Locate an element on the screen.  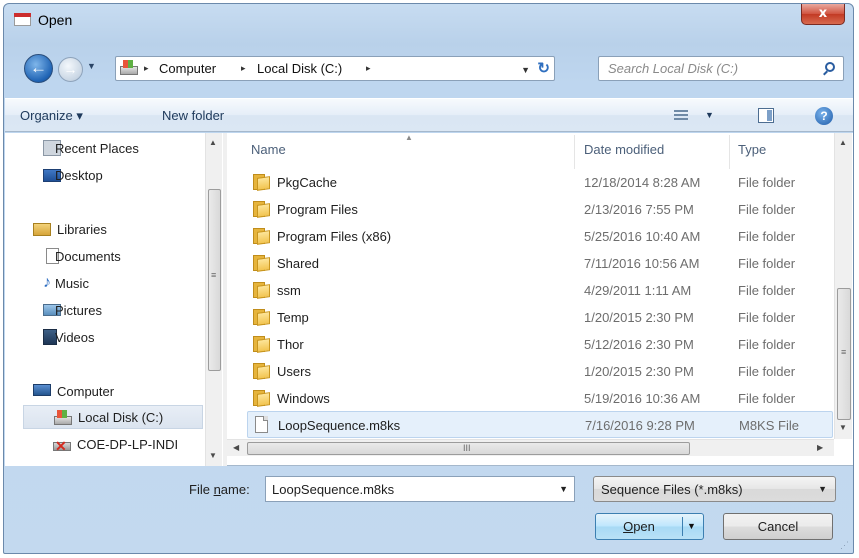
file-row: Shared 7/11/2016 10:56 AM File folder is located at coordinates (540, 263).